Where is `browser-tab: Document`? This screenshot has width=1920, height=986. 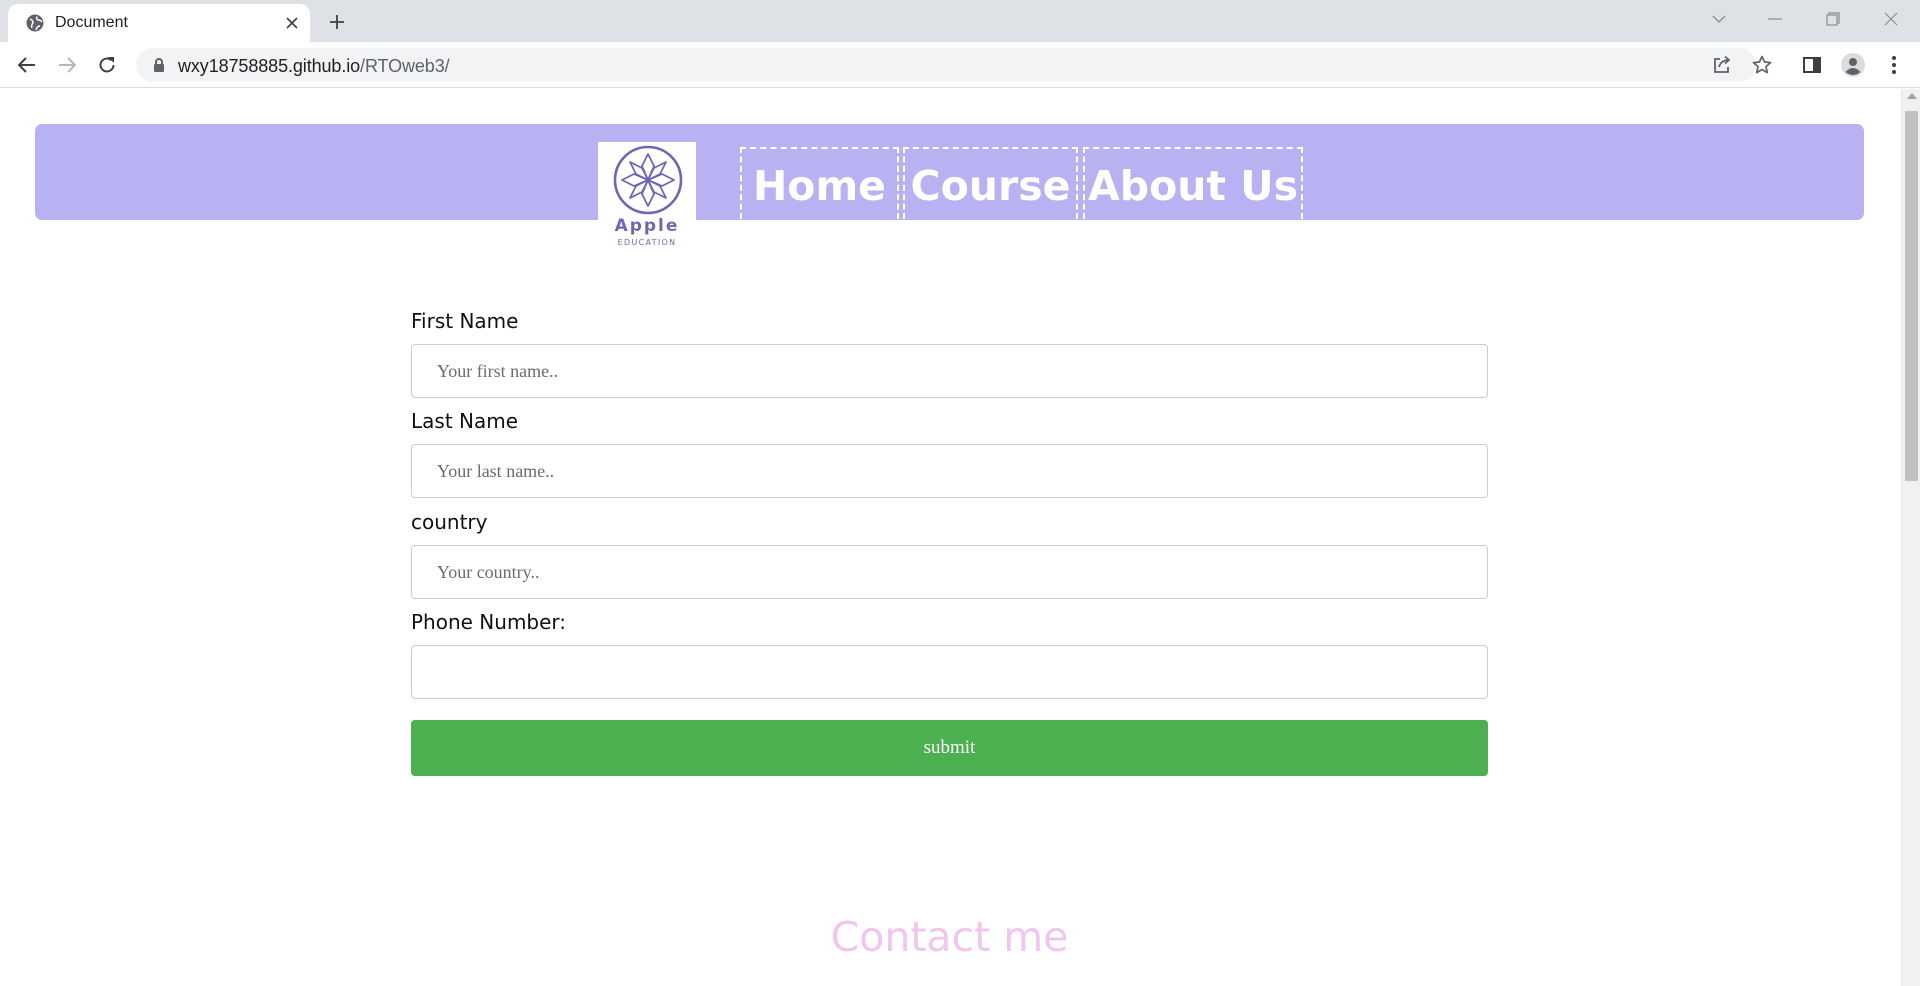
browser-tab: Document is located at coordinates (159, 23).